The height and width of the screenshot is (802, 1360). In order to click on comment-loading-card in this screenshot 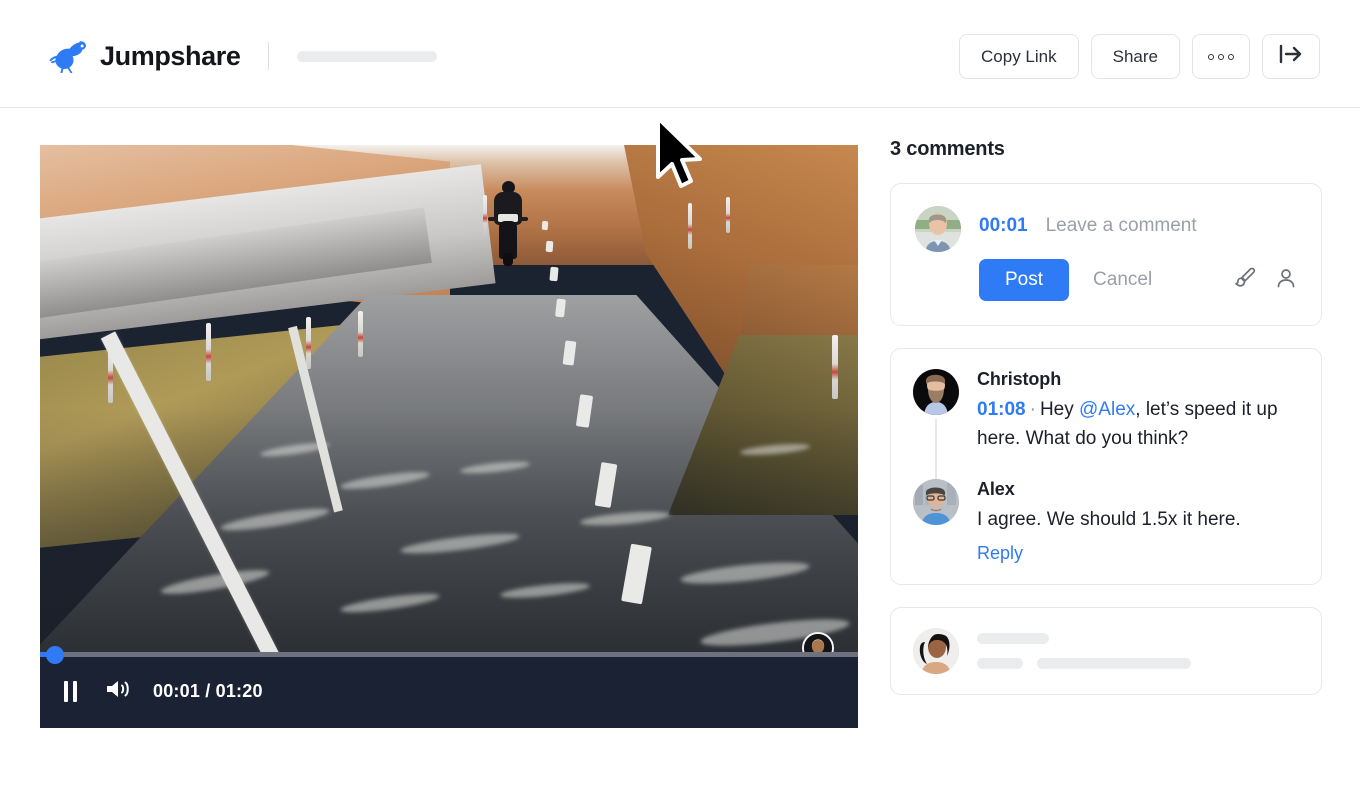, I will do `click(1106, 650)`.